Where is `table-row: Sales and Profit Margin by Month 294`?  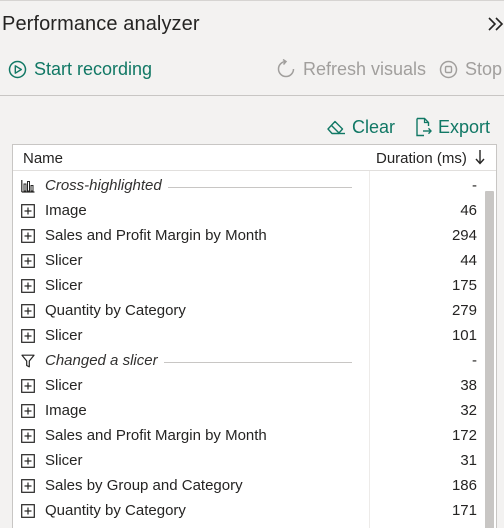 table-row: Sales and Profit Margin by Month 294 is located at coordinates (254, 237).